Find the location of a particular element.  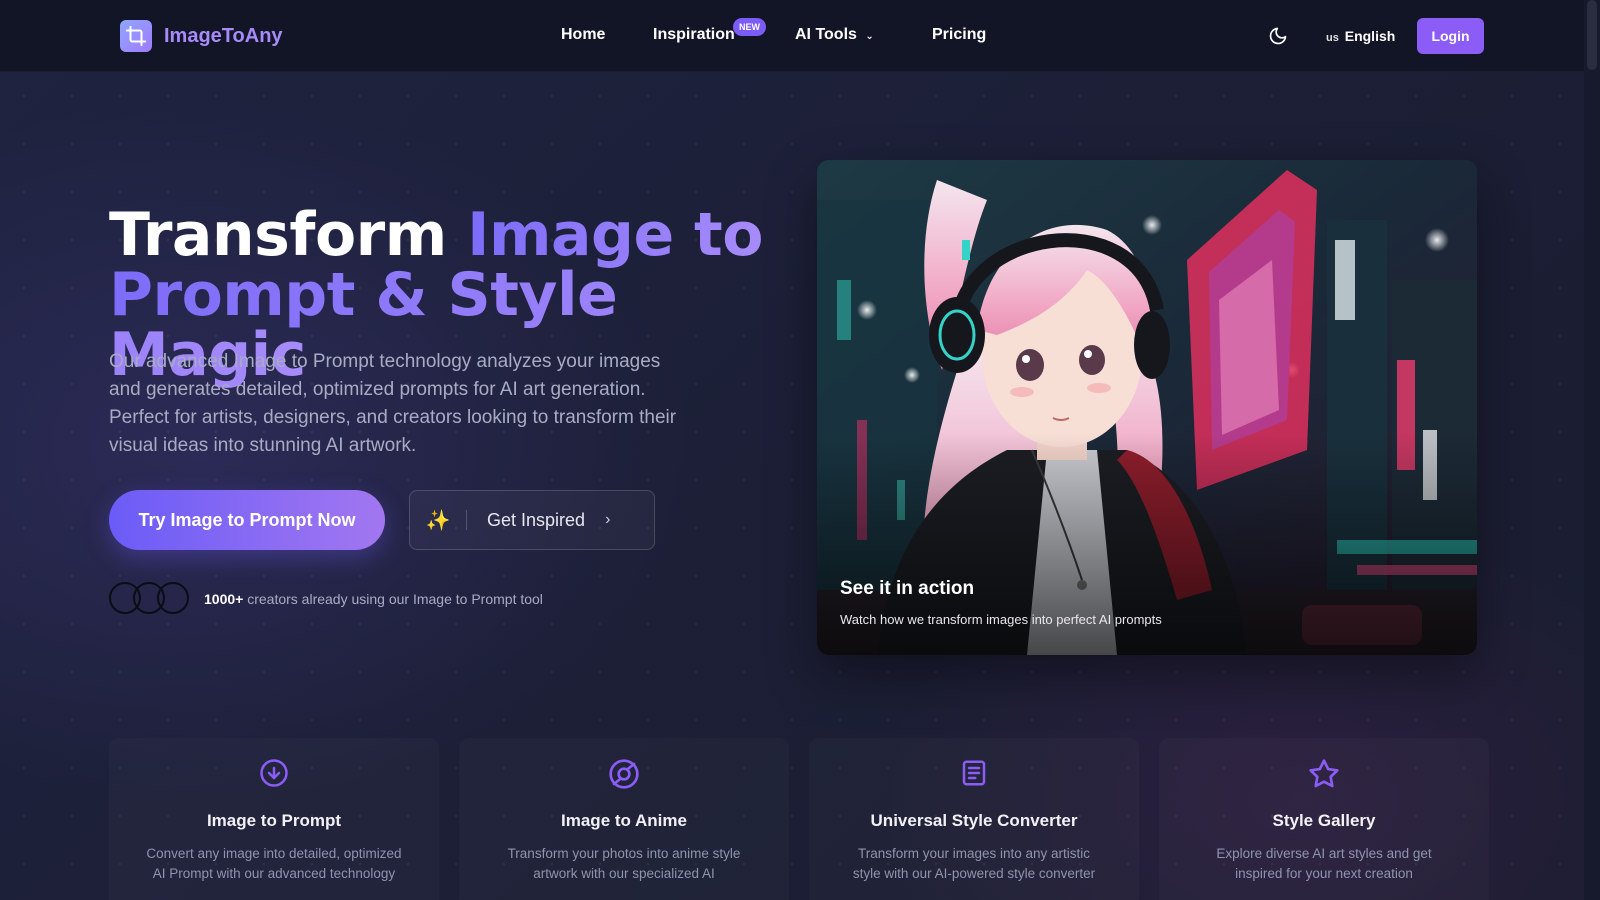

crop-icon is located at coordinates (136, 36).